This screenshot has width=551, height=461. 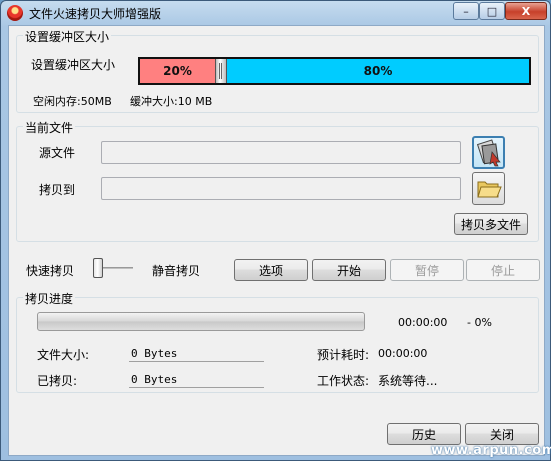 I want to click on start-button: 开始, so click(x=349, y=270).